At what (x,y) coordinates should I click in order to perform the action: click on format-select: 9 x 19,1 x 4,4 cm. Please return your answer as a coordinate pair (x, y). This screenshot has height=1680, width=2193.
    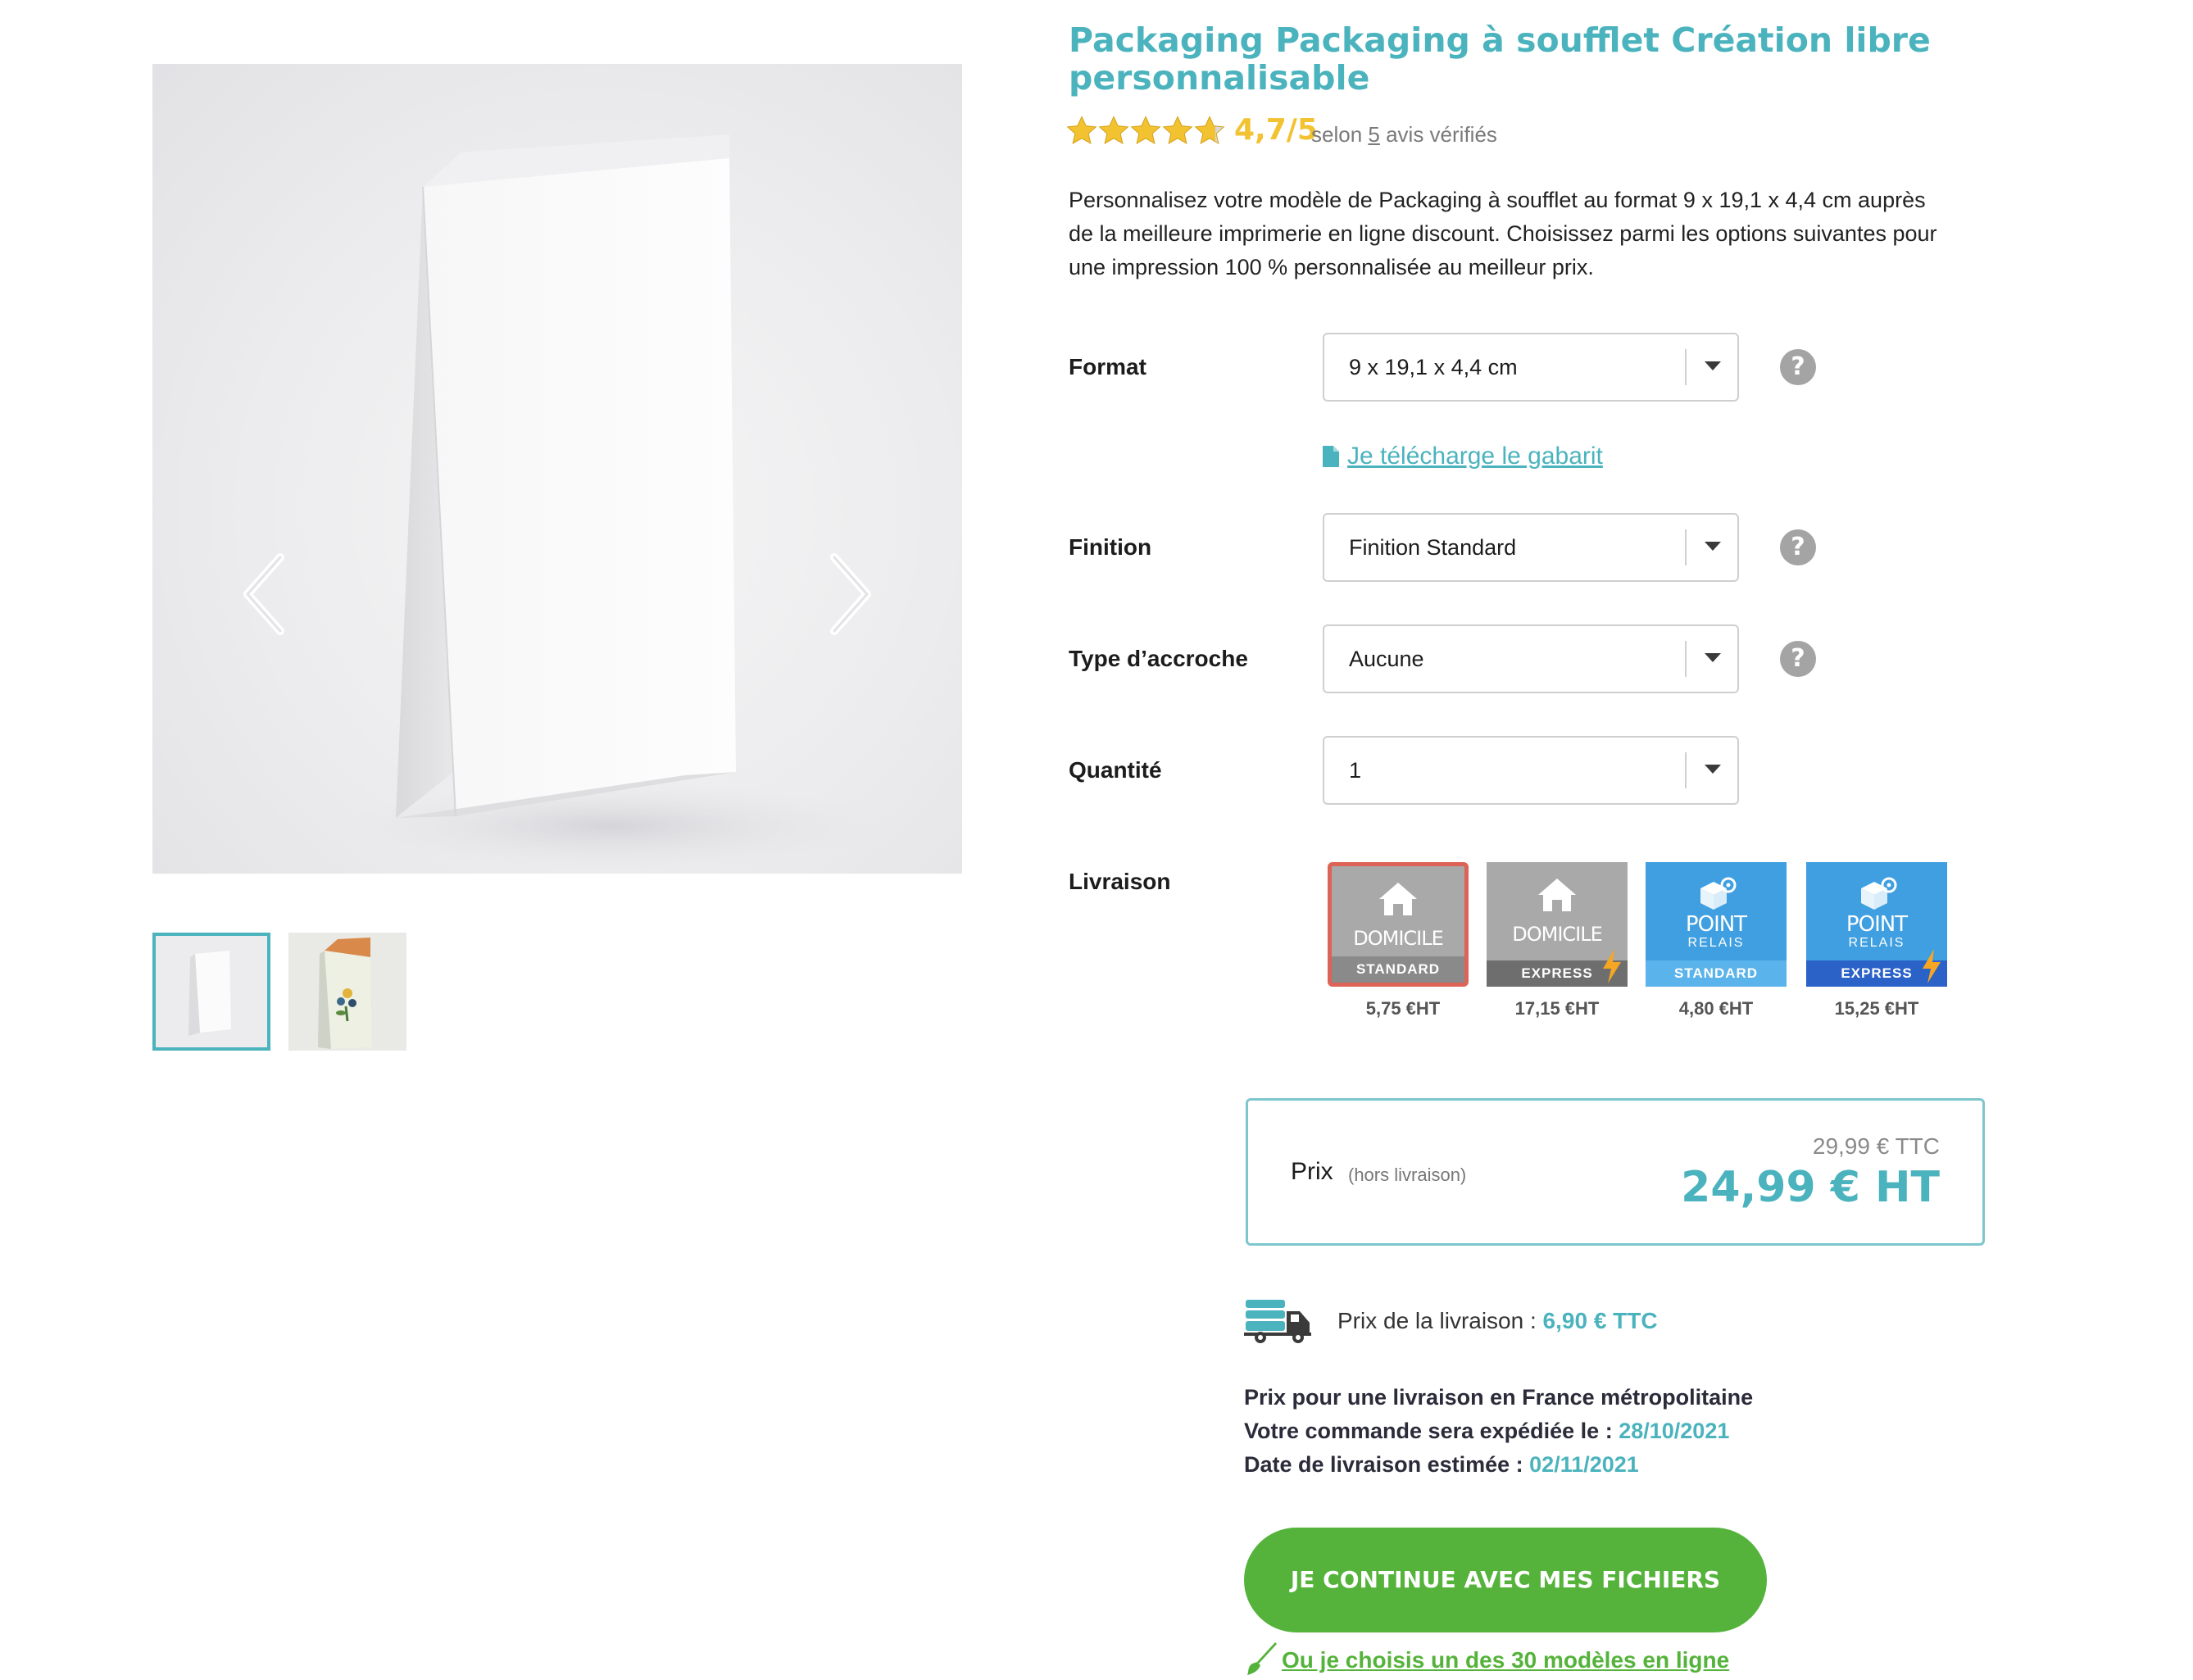
    Looking at the image, I should click on (1531, 367).